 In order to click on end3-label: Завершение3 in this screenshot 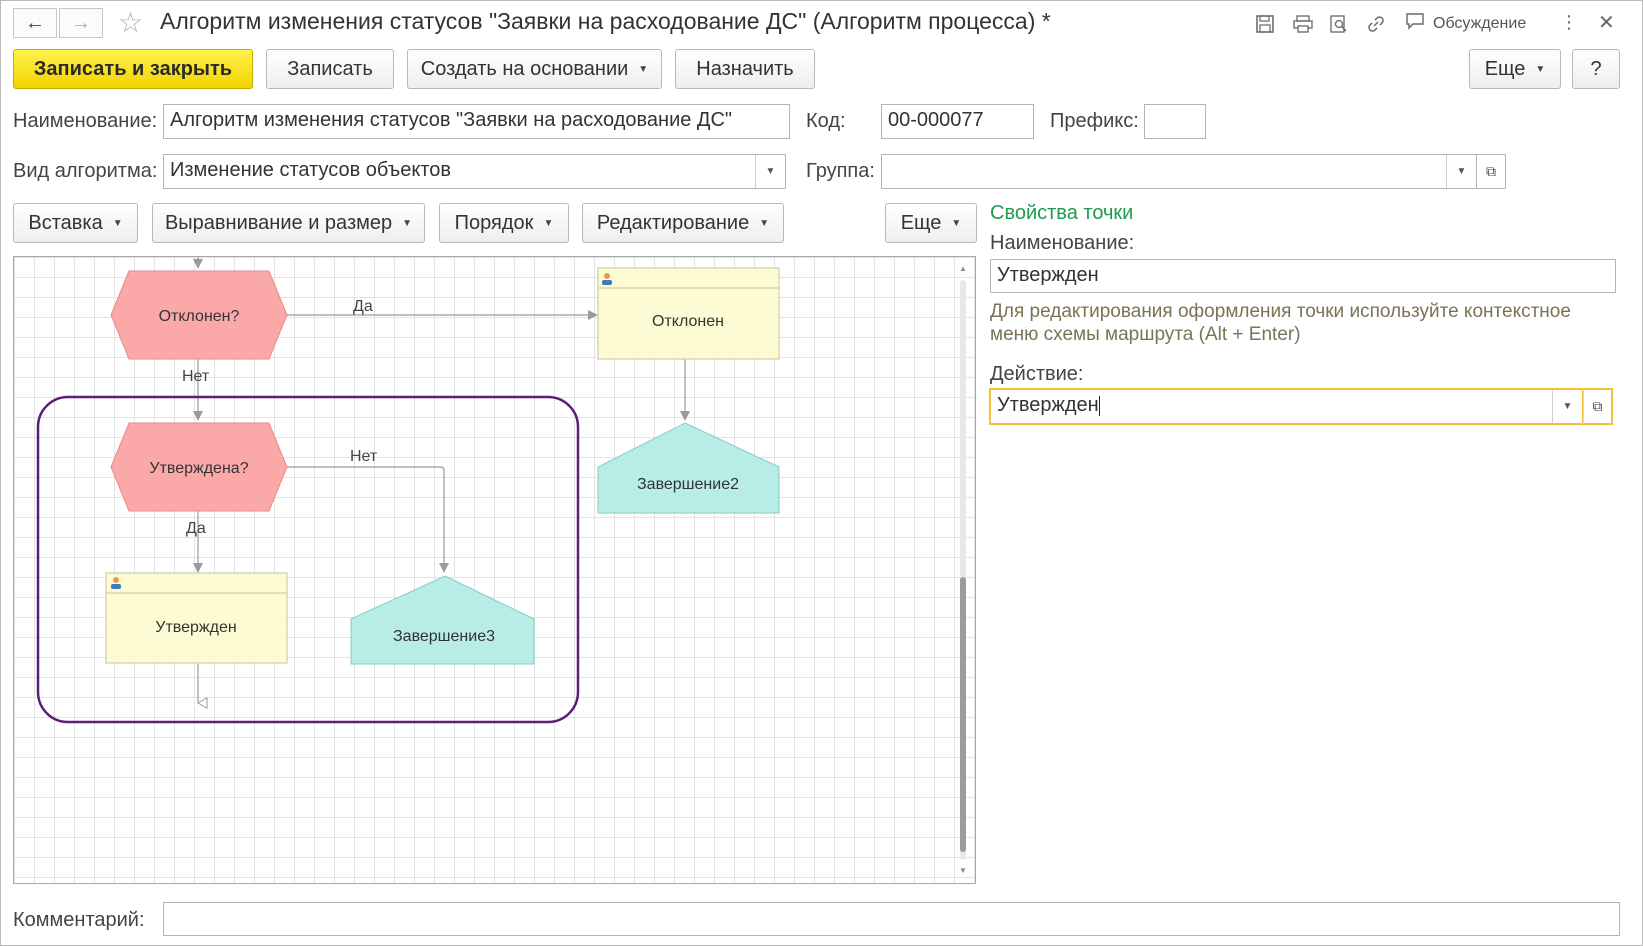, I will do `click(444, 636)`.